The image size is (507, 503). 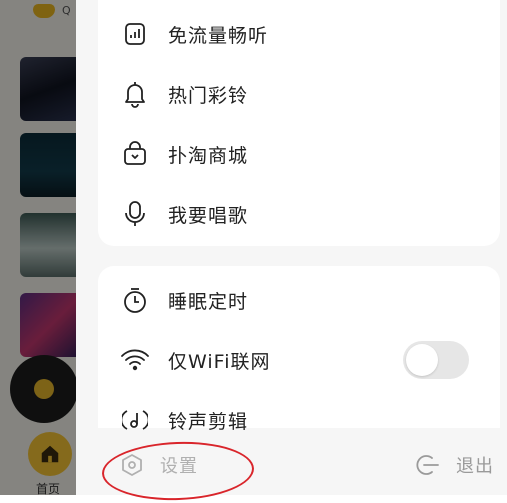 I want to click on menu-item-free-data: 免流量畅听, so click(x=299, y=34).